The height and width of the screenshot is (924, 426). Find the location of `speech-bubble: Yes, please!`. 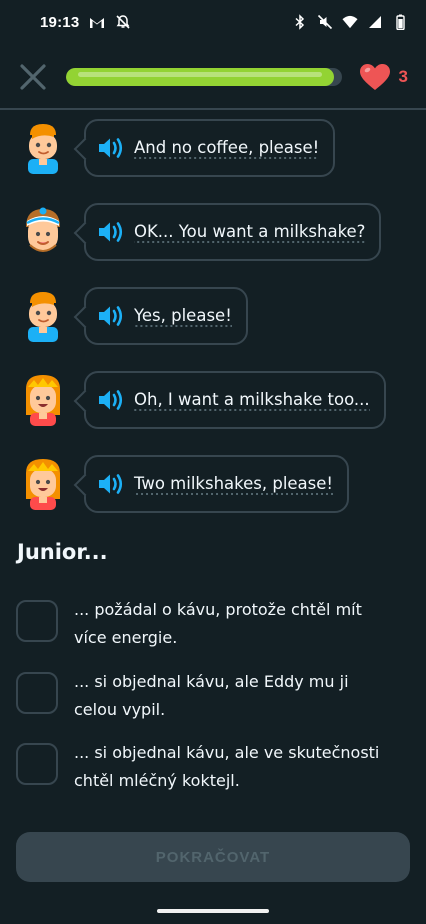

speech-bubble: Yes, please! is located at coordinates (166, 316).